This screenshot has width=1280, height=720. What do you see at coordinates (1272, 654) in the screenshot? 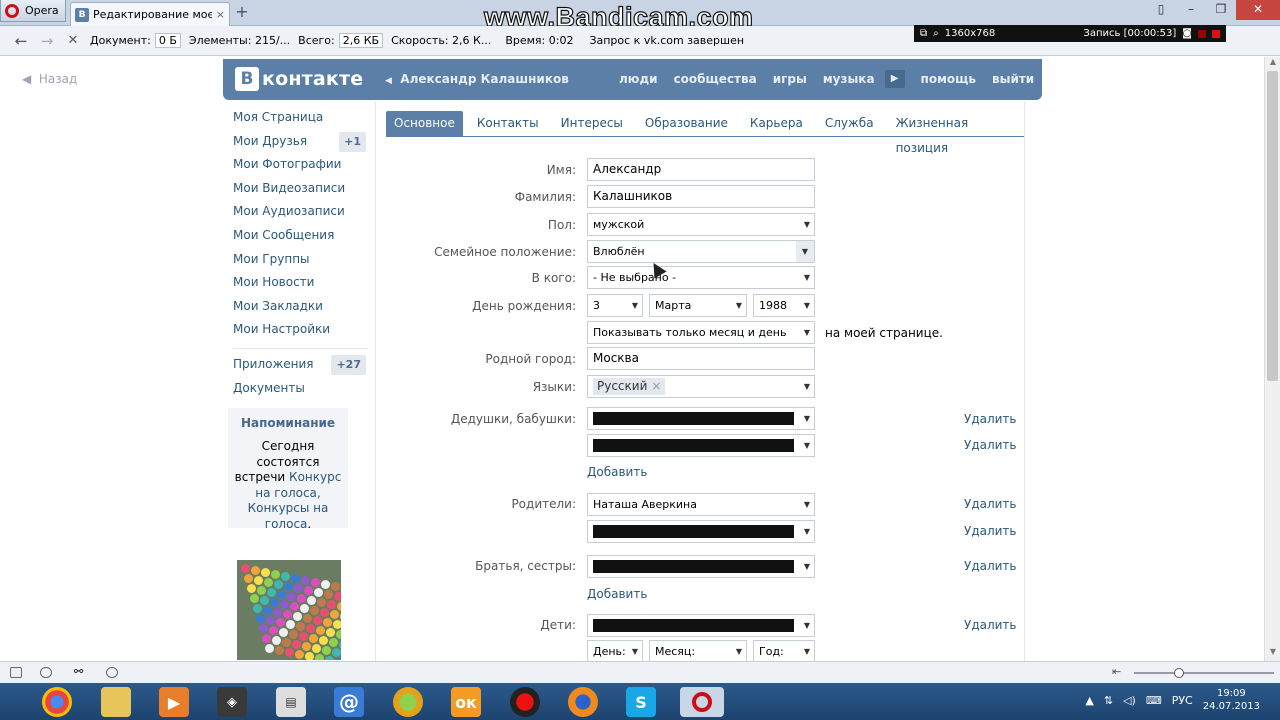
I see `scroll-down-icon: ▼` at bounding box center [1272, 654].